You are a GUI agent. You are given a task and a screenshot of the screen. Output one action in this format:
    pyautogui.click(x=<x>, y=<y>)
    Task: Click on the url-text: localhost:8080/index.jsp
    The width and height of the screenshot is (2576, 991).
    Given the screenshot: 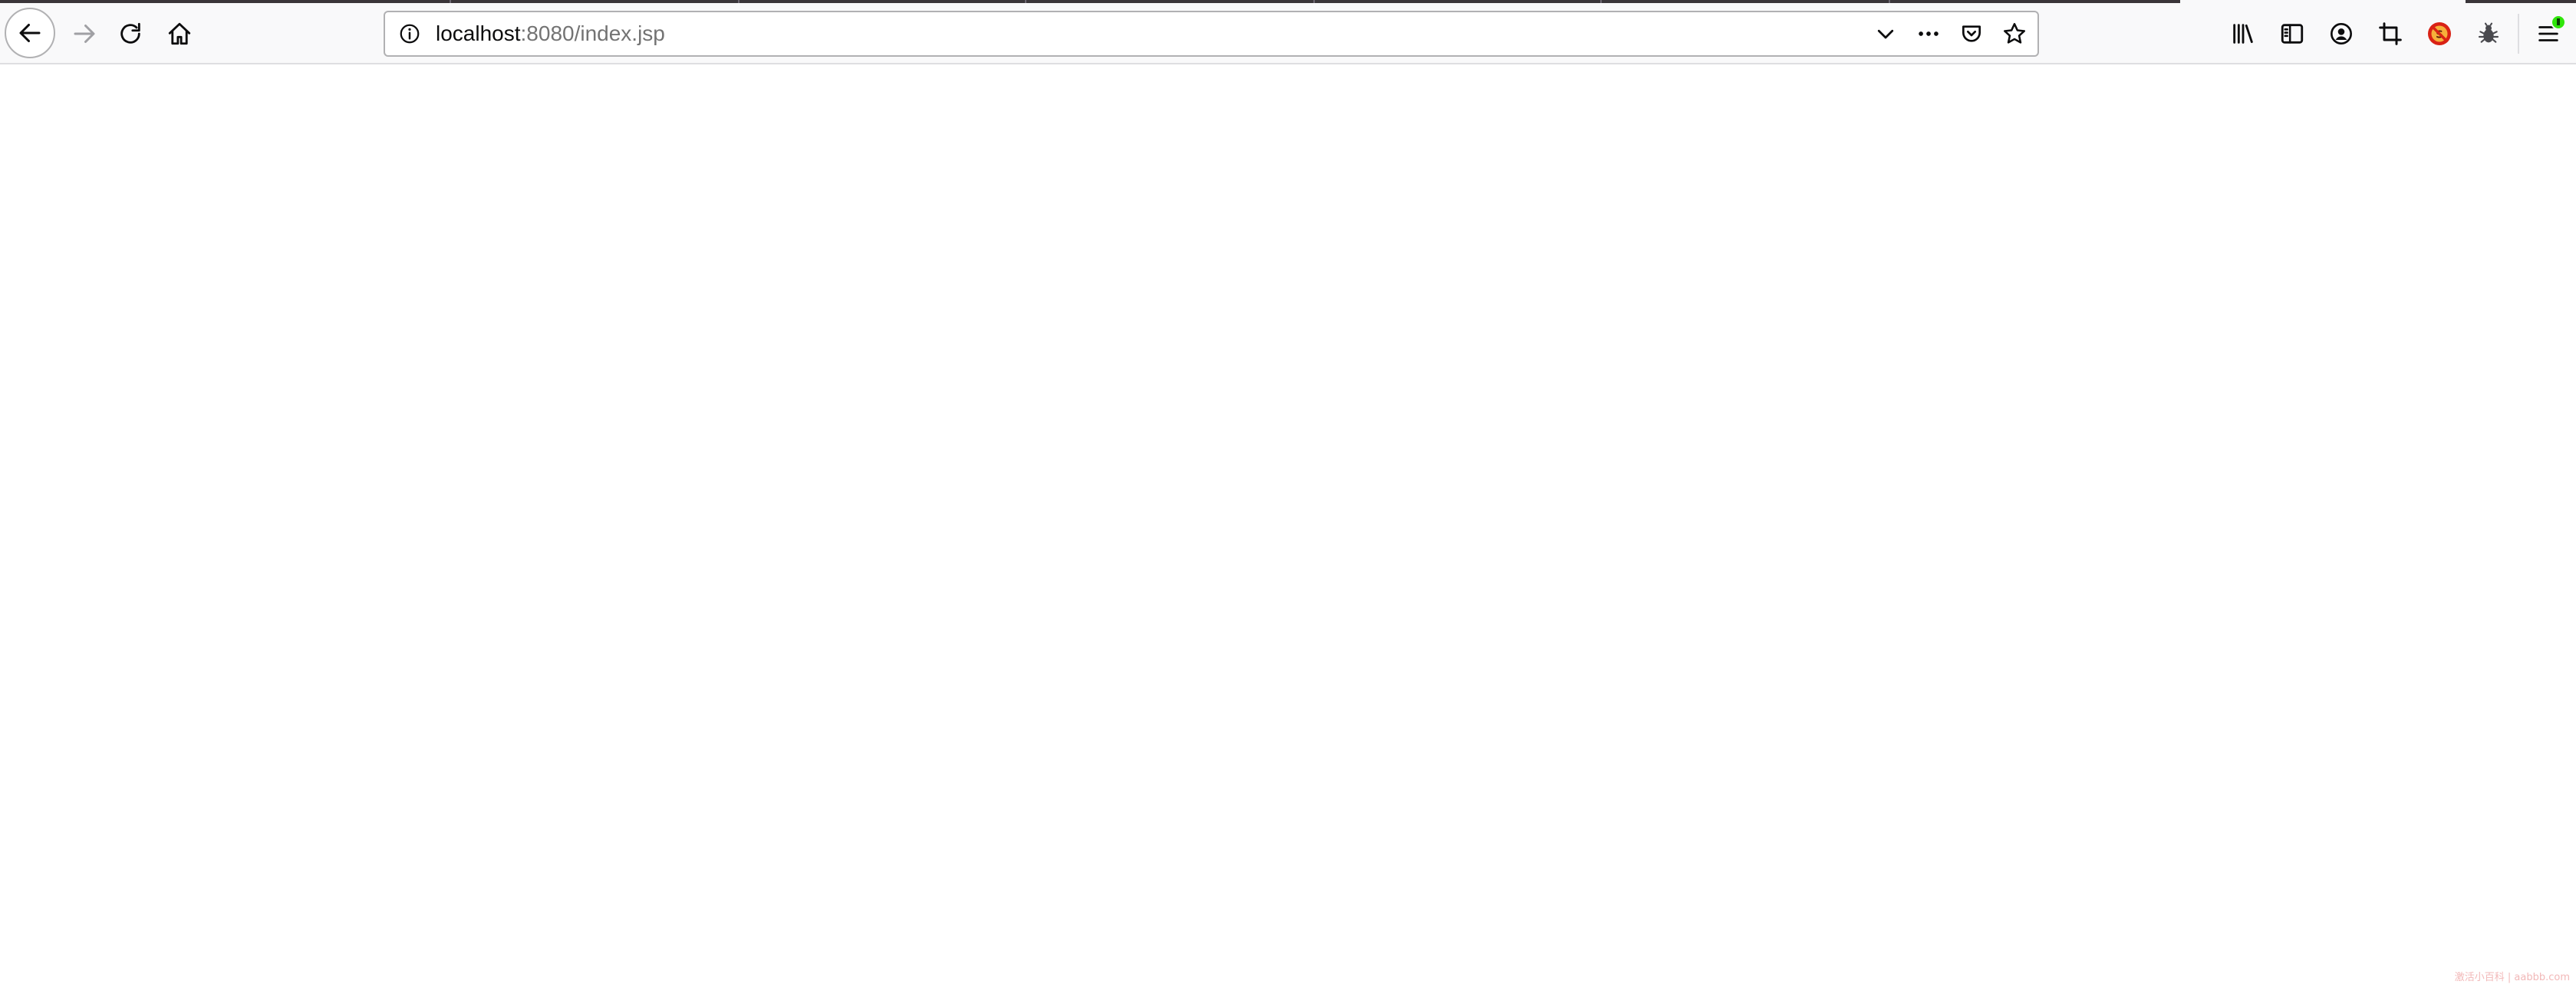 What is the action you would take?
    pyautogui.click(x=550, y=33)
    